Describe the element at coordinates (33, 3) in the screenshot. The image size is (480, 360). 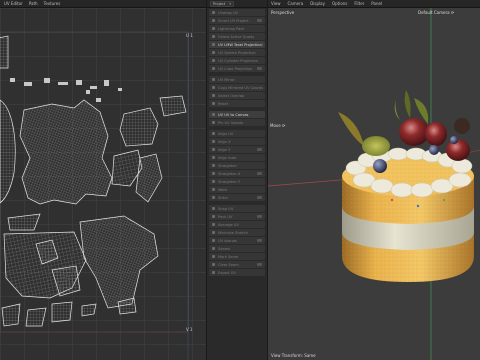
I see `uv-menu-item-1: Path` at that location.